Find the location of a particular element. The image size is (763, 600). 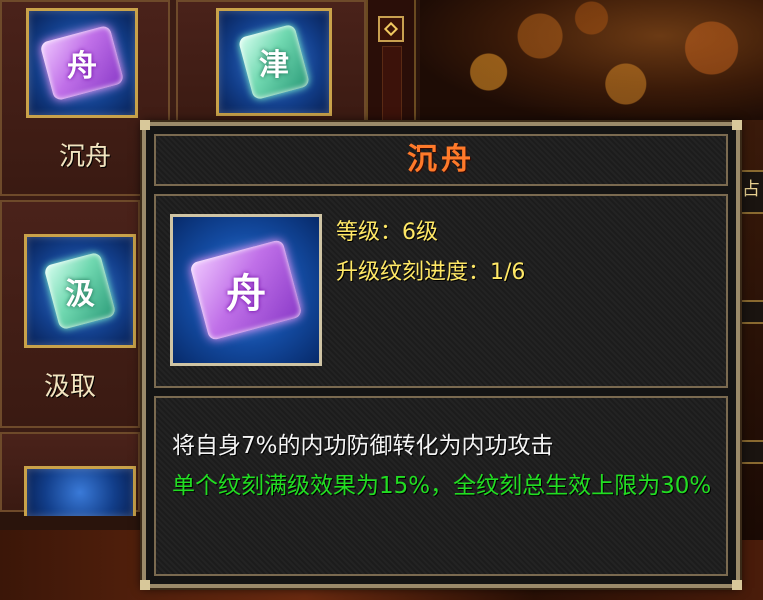

skill-description: 将自身7%的内功防御转化为内功攻击 is located at coordinates (363, 446).